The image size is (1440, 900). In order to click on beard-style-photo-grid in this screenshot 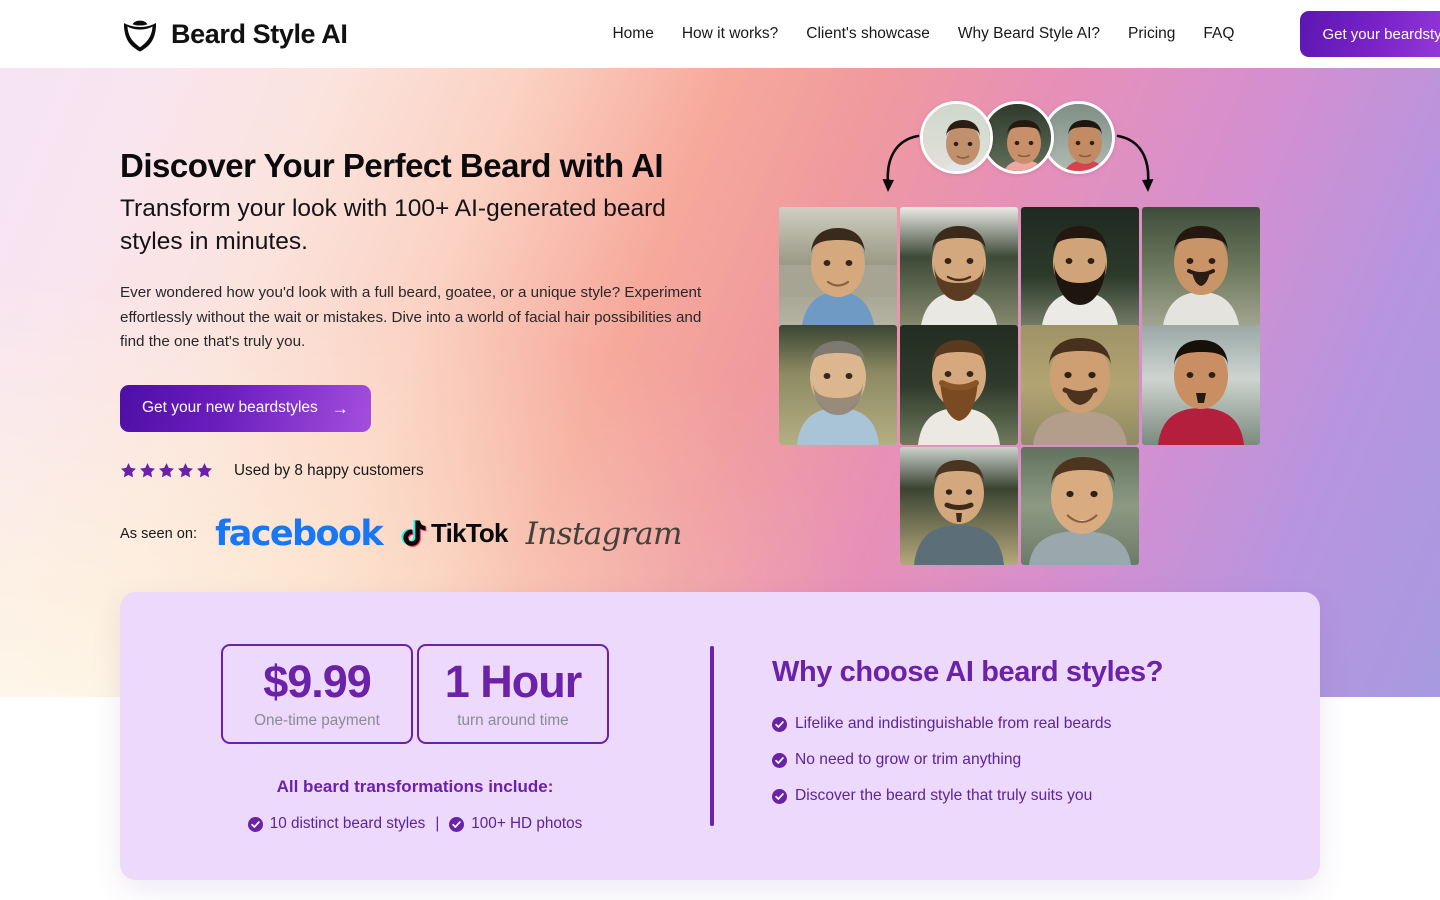, I will do `click(1022, 386)`.